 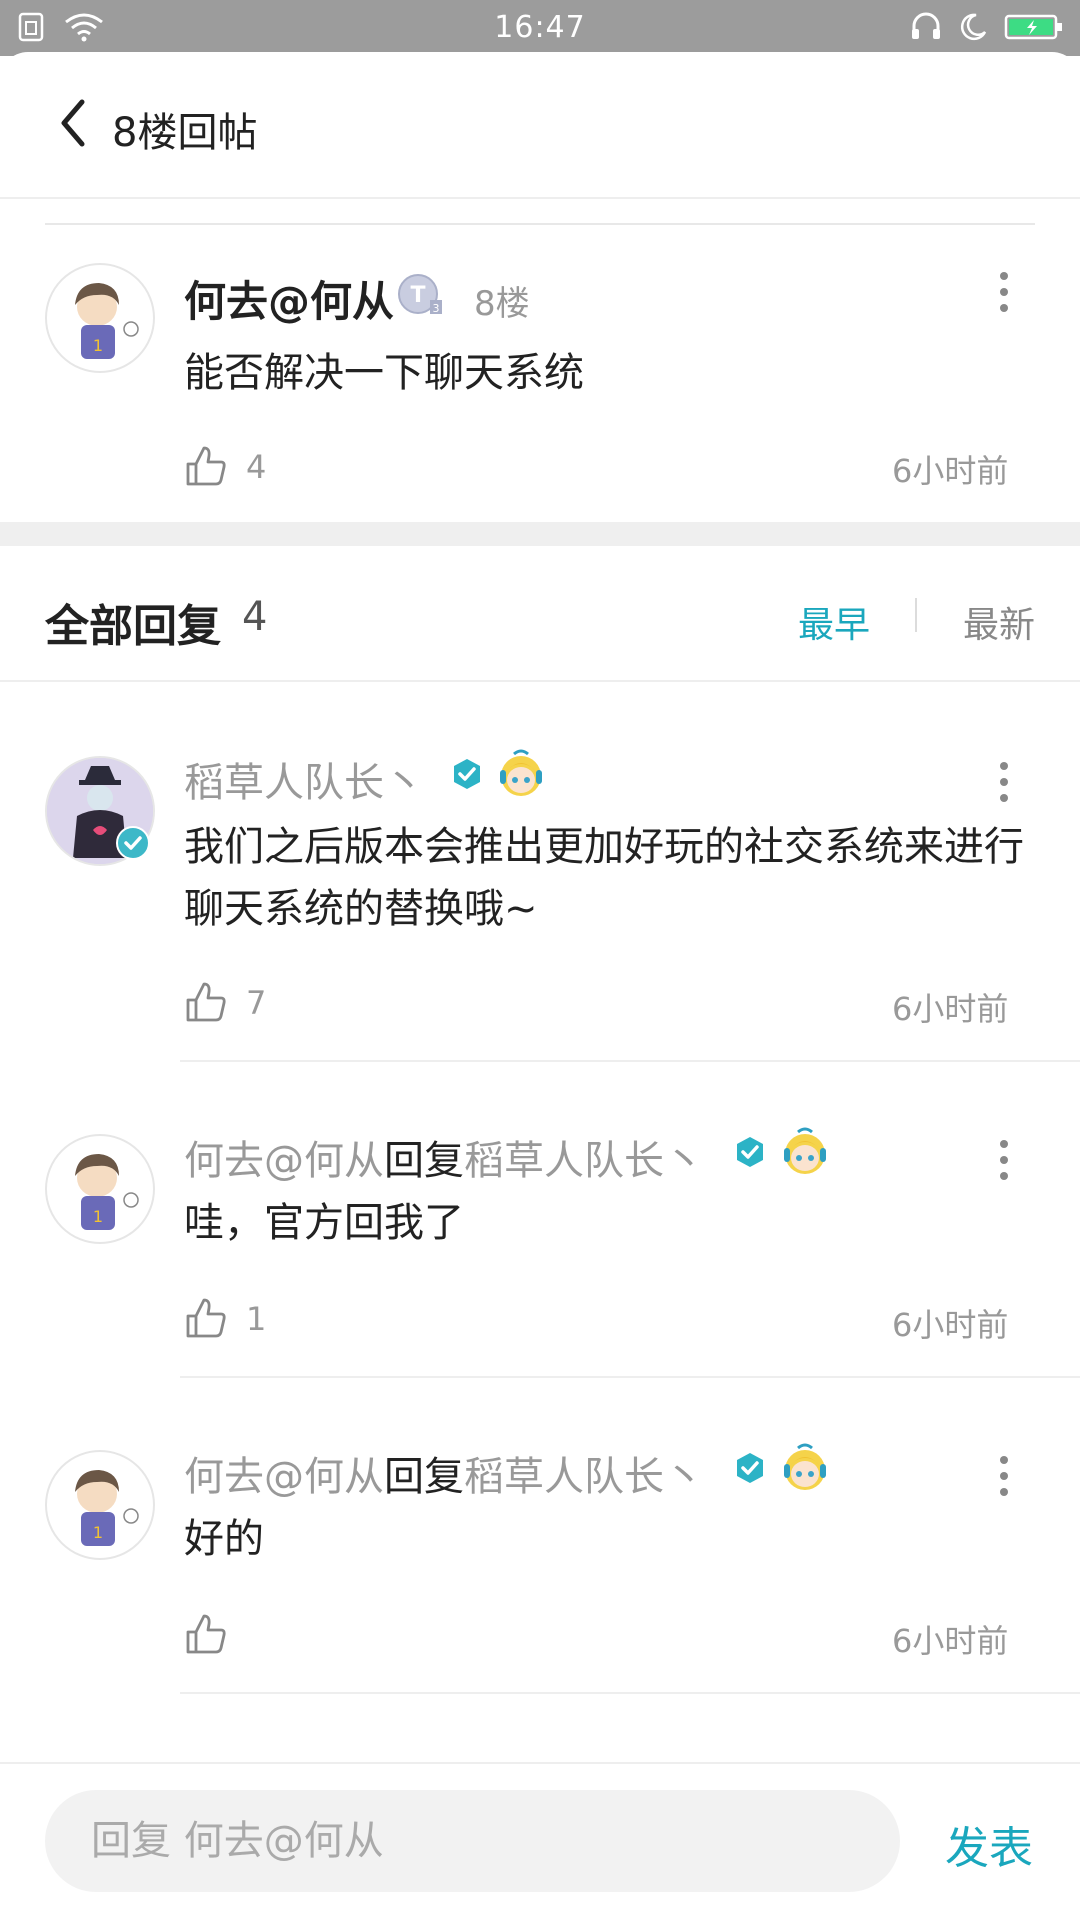 I want to click on reply-author: 稻草人队长丶, so click(x=304, y=779).